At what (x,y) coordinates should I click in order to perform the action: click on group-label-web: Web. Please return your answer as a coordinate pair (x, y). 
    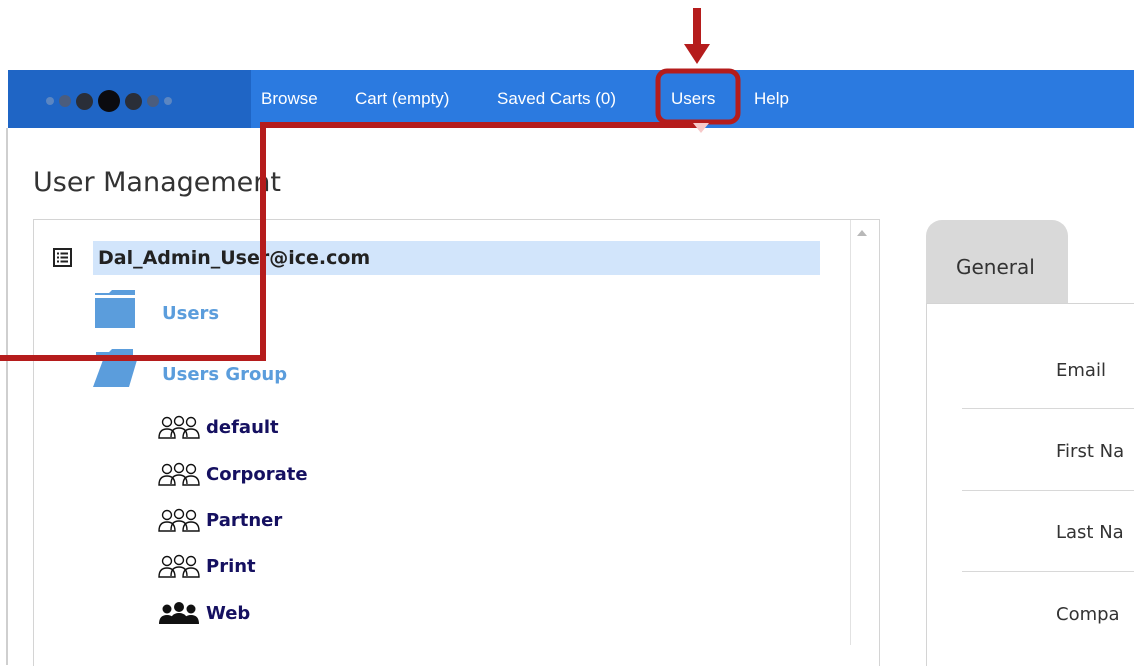
    Looking at the image, I should click on (228, 613).